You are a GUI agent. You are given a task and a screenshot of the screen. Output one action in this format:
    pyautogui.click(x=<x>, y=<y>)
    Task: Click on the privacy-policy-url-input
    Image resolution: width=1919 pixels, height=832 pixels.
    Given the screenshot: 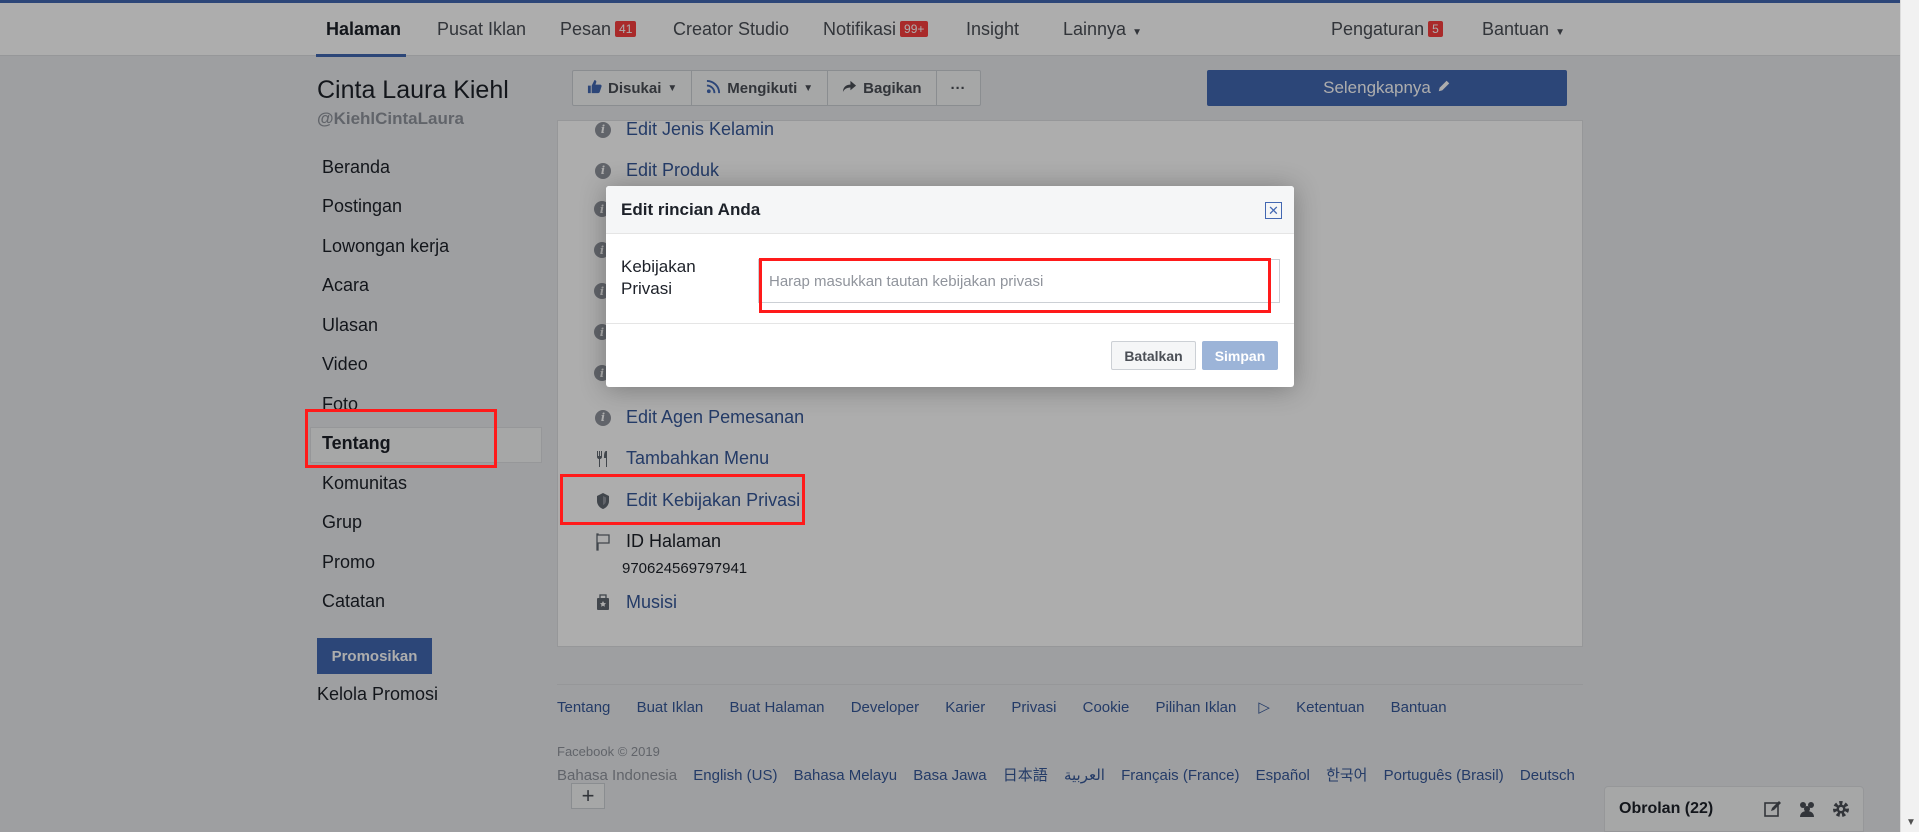 What is the action you would take?
    pyautogui.click(x=1019, y=281)
    